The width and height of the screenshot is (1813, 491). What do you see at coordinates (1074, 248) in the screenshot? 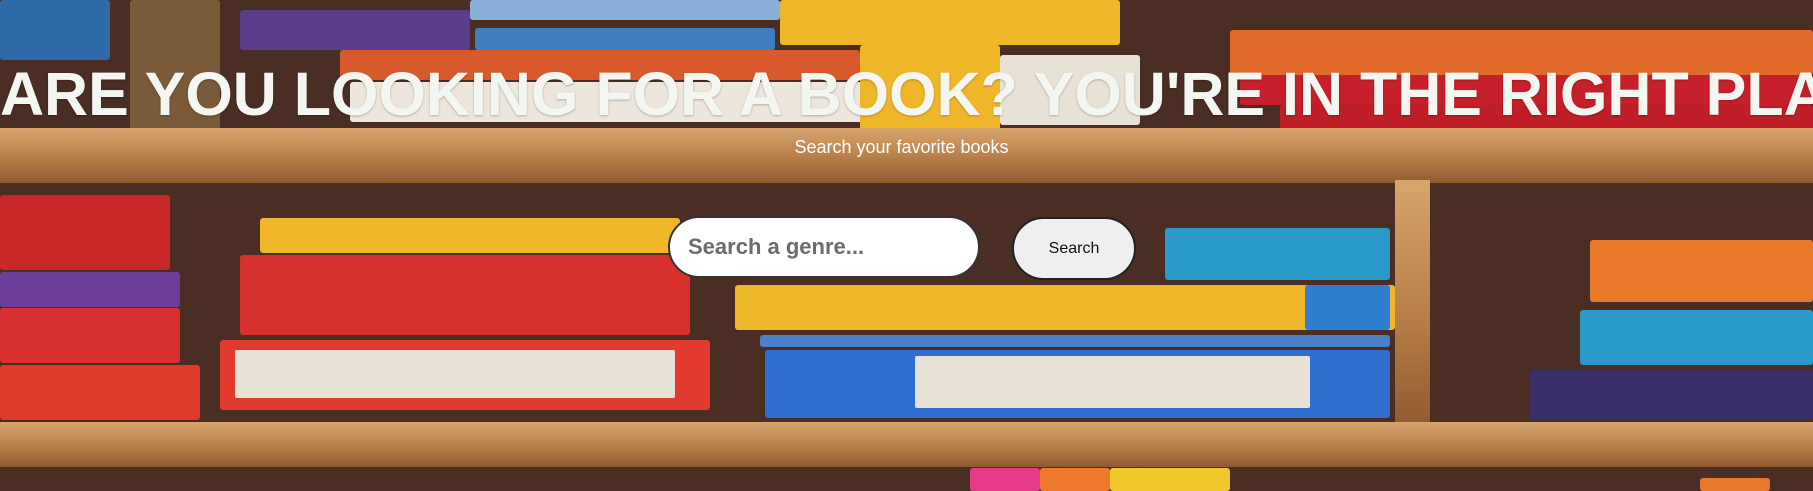
I see `search-button: Search` at bounding box center [1074, 248].